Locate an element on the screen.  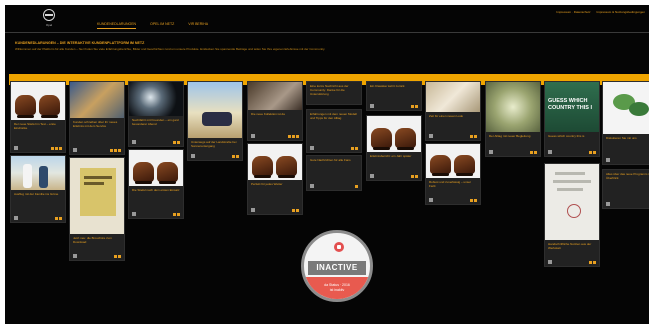
post-caption: Ein Klassiker kehrt zurück is located at coordinates (387, 86).